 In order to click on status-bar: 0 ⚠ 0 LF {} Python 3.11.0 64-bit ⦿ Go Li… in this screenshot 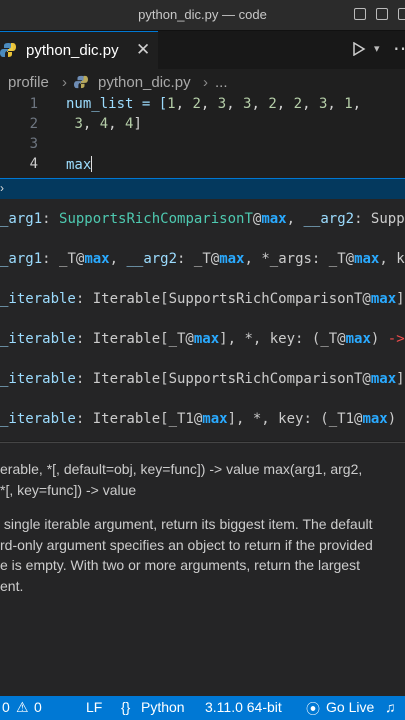, I will do `click(202, 708)`.